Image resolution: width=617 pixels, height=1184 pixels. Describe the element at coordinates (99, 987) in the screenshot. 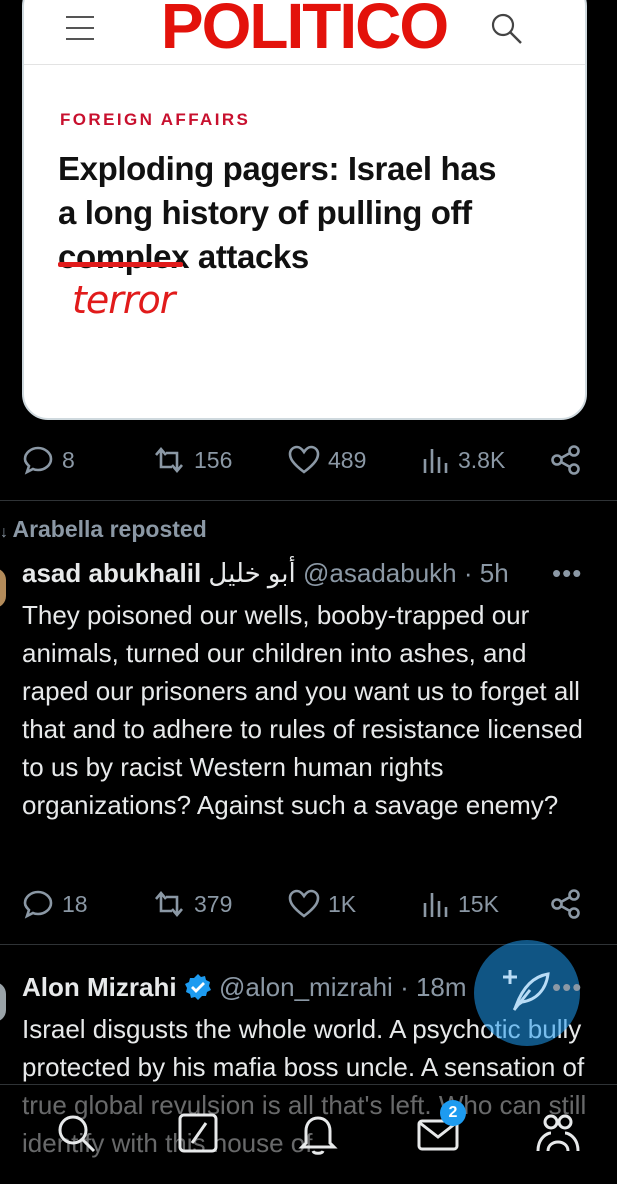

I see `author-name: Alon Mizrahi` at that location.